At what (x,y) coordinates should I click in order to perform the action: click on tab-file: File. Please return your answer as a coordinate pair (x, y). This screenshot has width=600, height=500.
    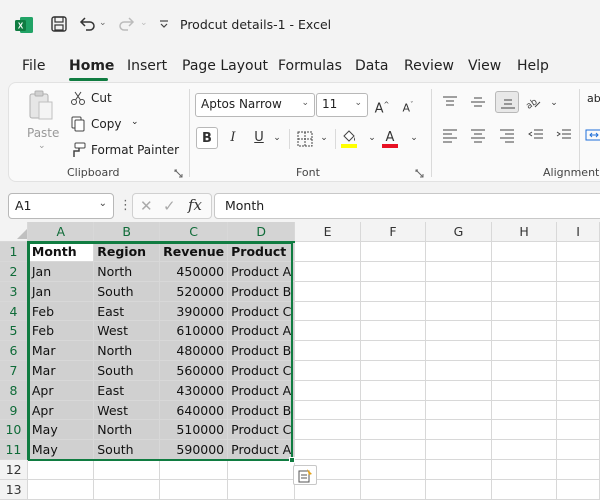
    Looking at the image, I should click on (33, 66).